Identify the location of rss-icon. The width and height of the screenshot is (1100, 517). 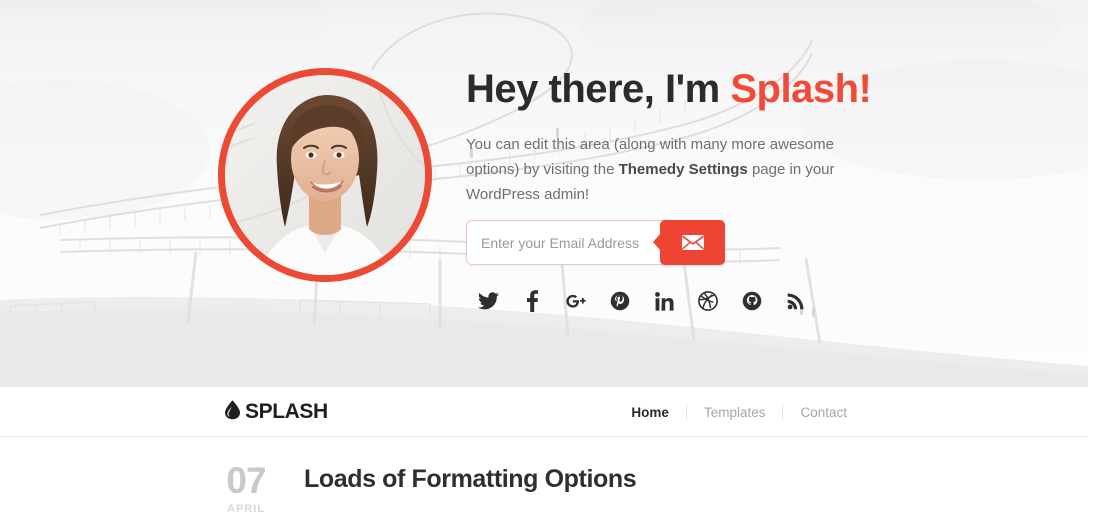
(796, 301).